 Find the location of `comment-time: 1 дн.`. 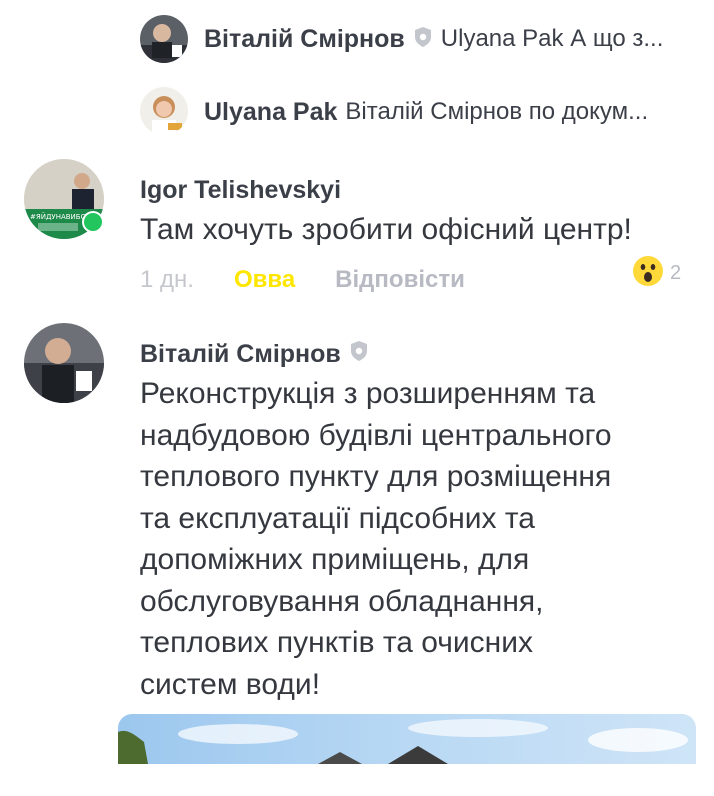

comment-time: 1 дн. is located at coordinates (167, 279).